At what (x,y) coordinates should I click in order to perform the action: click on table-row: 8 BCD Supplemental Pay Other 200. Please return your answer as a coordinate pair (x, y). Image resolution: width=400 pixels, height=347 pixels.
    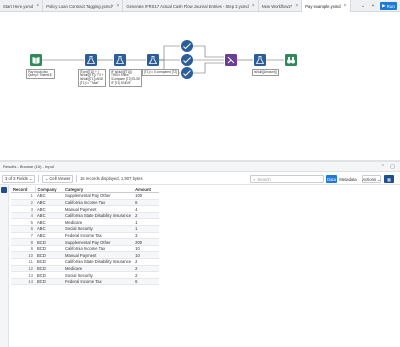
    Looking at the image, I should click on (85, 242).